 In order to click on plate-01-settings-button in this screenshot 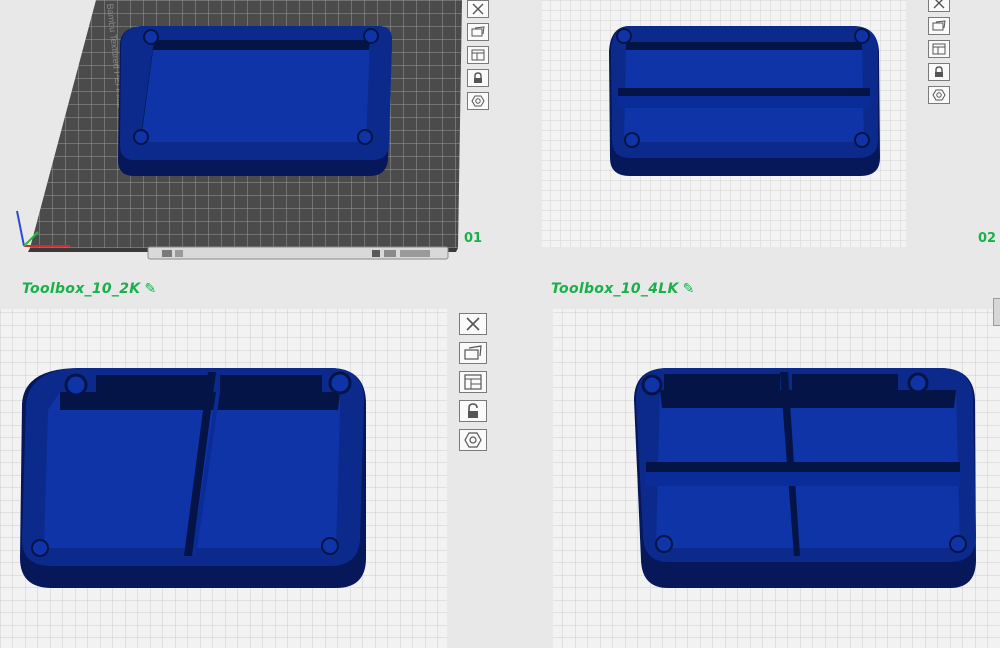, I will do `click(478, 101)`.